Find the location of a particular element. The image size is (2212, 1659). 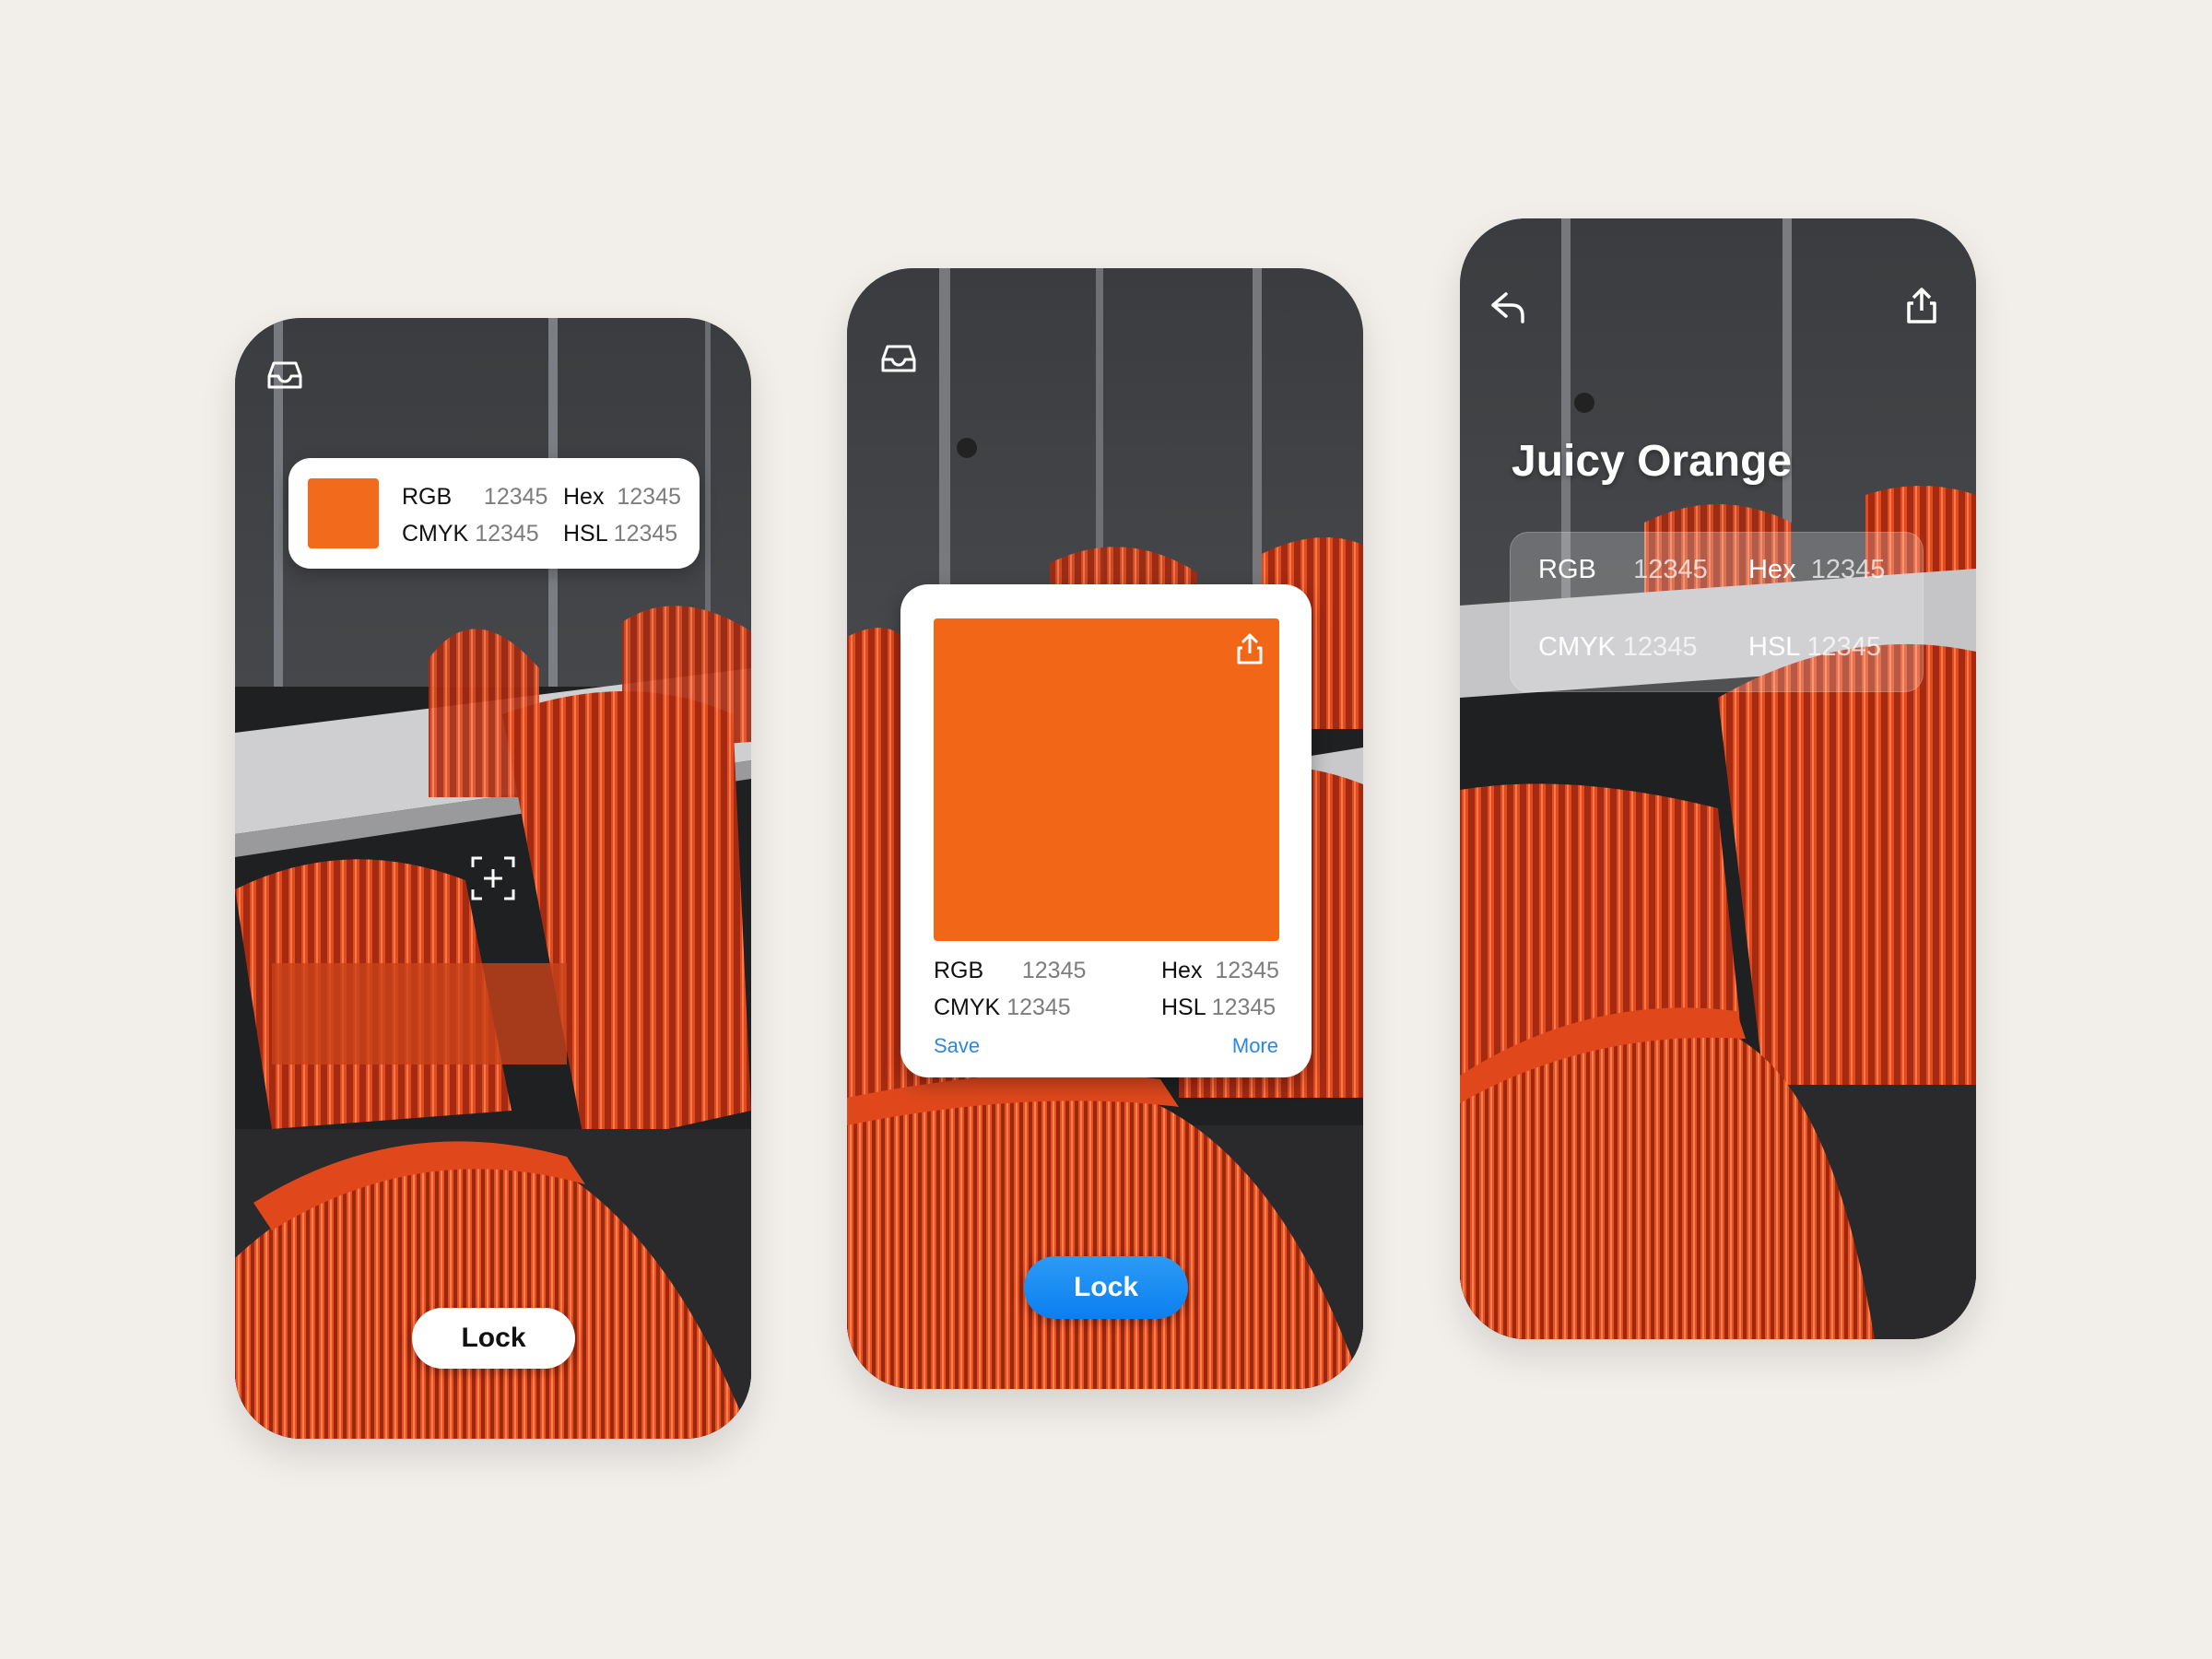

save-link: Save is located at coordinates (957, 1046).